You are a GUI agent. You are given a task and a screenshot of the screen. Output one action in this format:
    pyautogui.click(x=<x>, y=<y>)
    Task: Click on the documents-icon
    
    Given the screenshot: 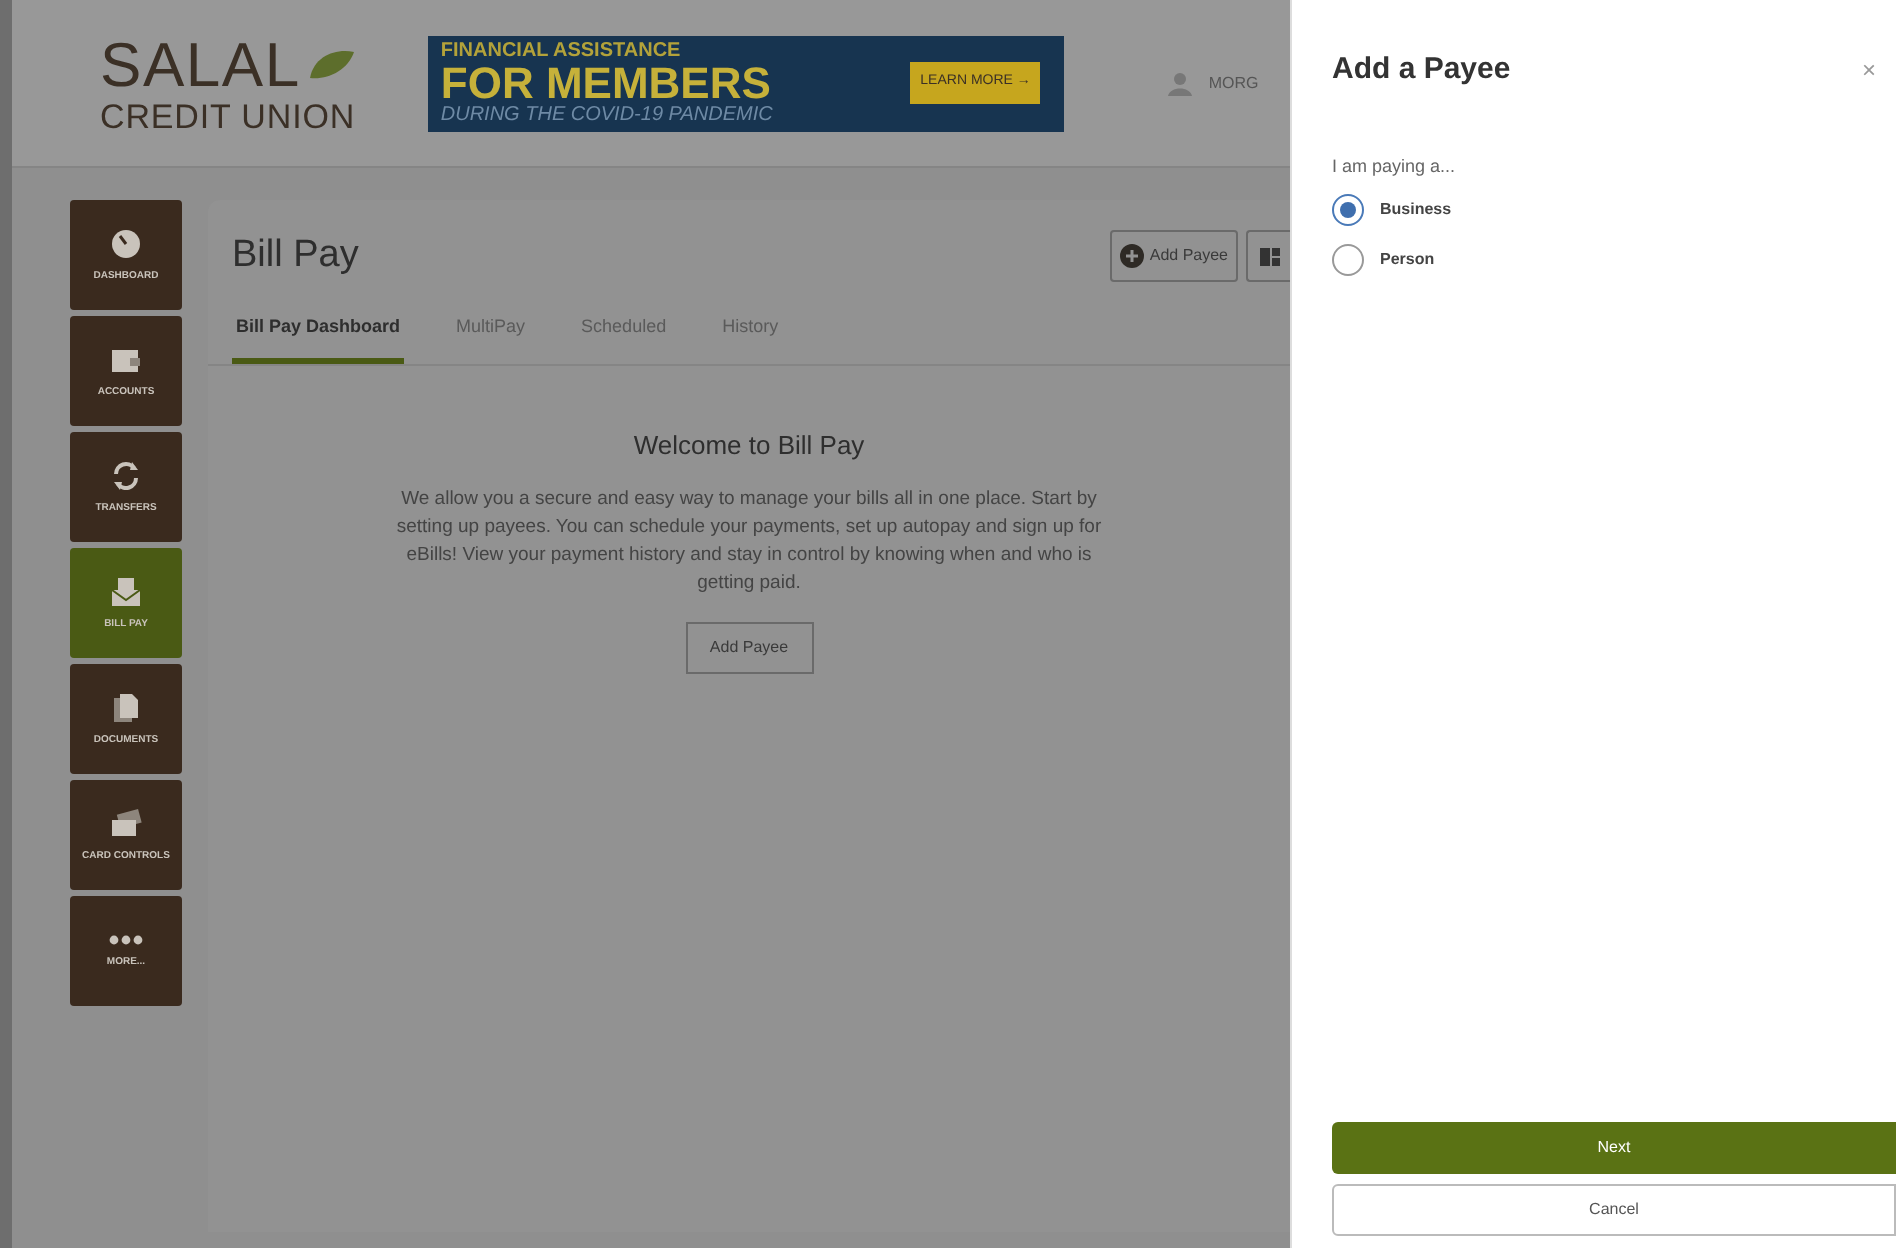 What is the action you would take?
    pyautogui.click(x=126, y=708)
    